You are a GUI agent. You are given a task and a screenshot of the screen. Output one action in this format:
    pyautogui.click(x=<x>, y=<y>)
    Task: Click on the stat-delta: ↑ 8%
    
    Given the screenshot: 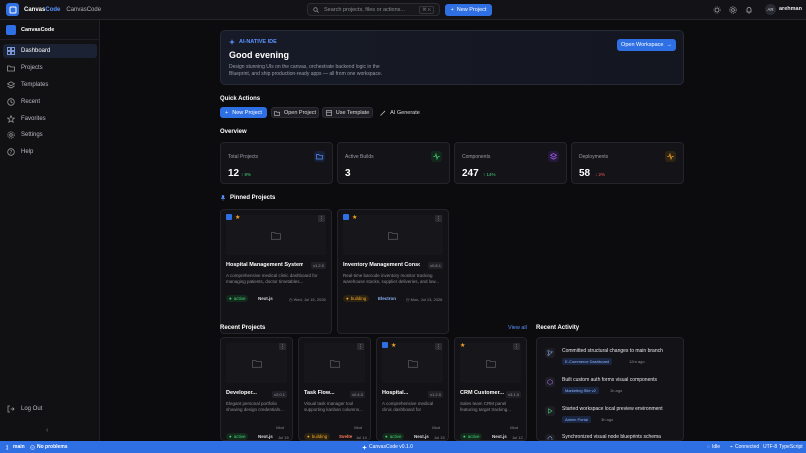 What is the action you would take?
    pyautogui.click(x=246, y=174)
    